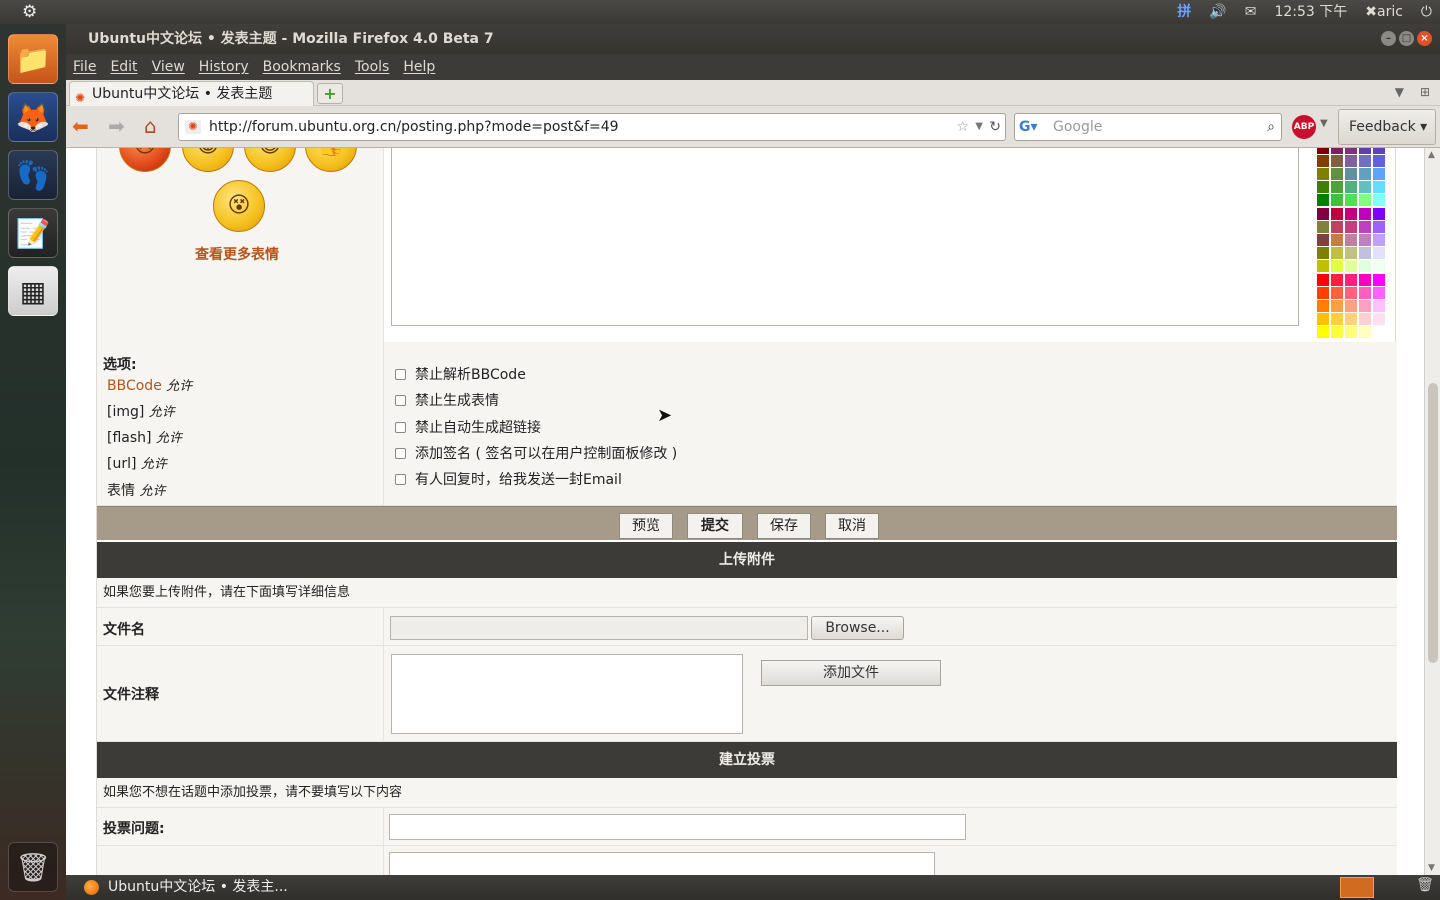 This screenshot has height=900, width=1440. Describe the element at coordinates (1388, 38) in the screenshot. I see `minimize-button: –` at that location.